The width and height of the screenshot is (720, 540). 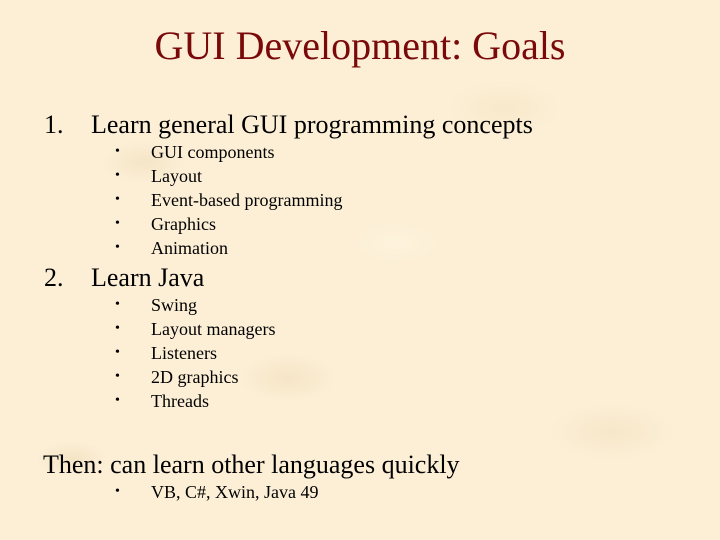 What do you see at coordinates (217, 492) in the screenshot?
I see `list-item: • VB, C#, Xwin, Java 49` at bounding box center [217, 492].